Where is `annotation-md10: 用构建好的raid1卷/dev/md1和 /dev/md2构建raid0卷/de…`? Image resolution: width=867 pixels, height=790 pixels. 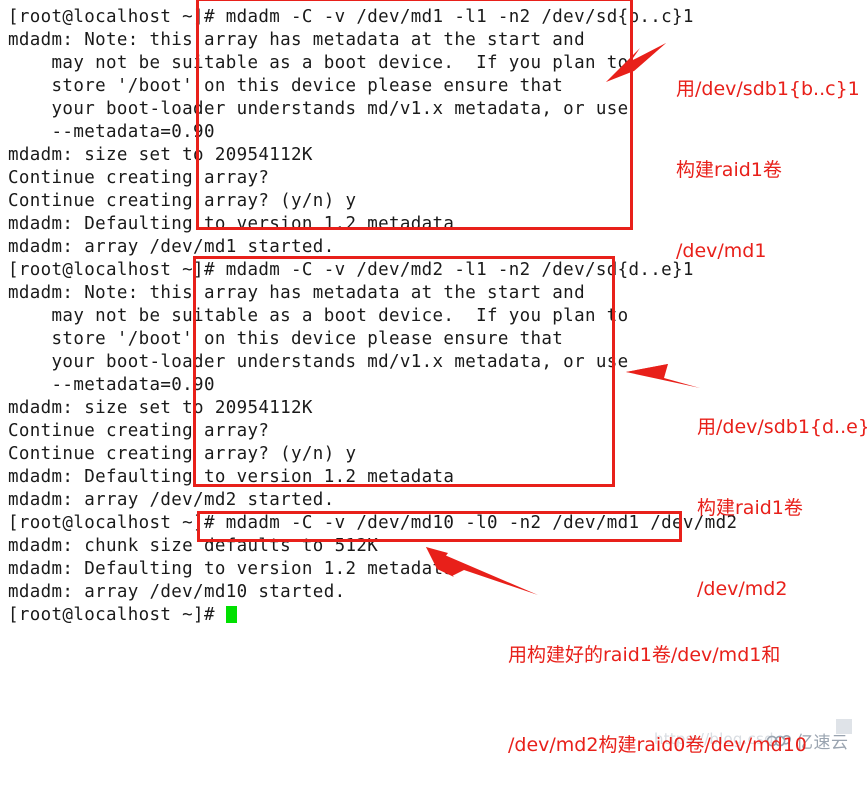 annotation-md10: 用构建好的raid1卷/dev/md1和 /dev/md2构建raid0卷/de… is located at coordinates (657, 685).